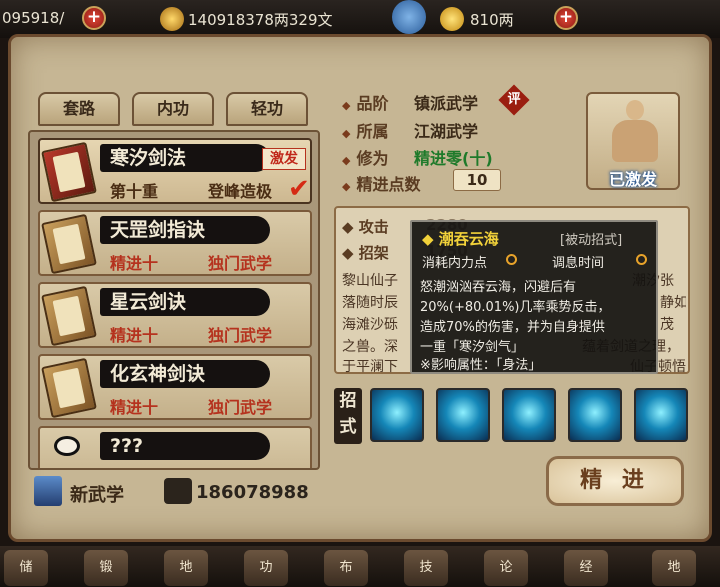 The width and height of the screenshot is (720, 587). Describe the element at coordinates (365, 227) in the screenshot. I see `attack-label: ◆ 攻击` at that location.